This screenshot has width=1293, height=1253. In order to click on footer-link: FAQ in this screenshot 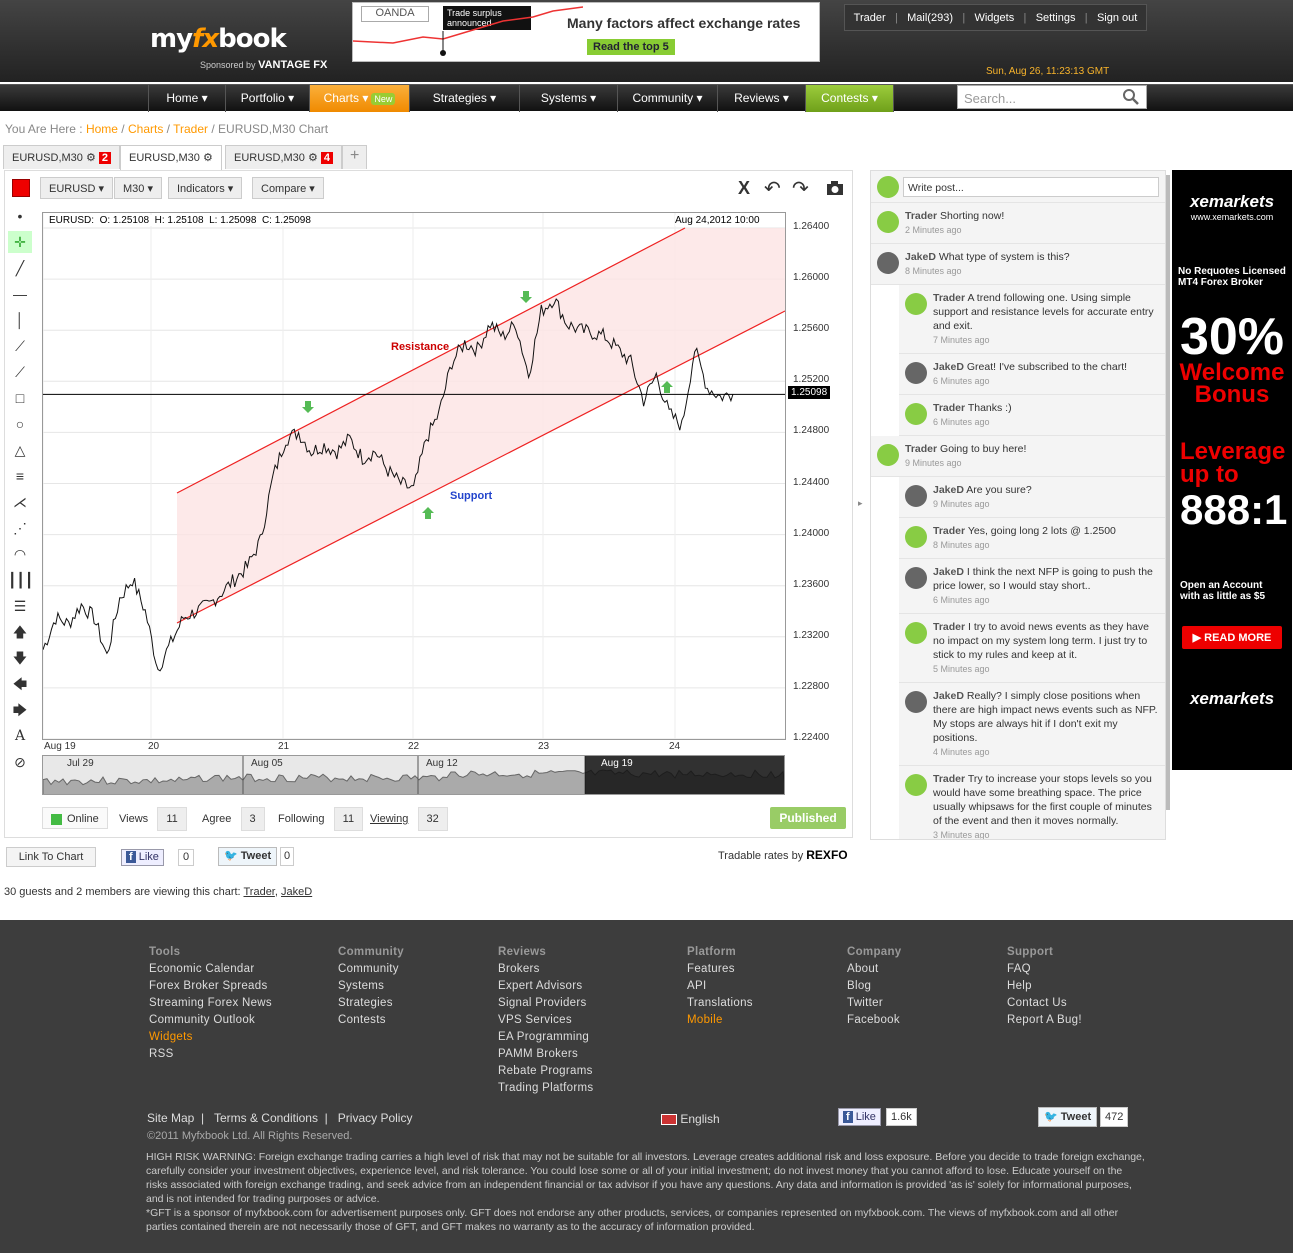, I will do `click(1044, 969)`.